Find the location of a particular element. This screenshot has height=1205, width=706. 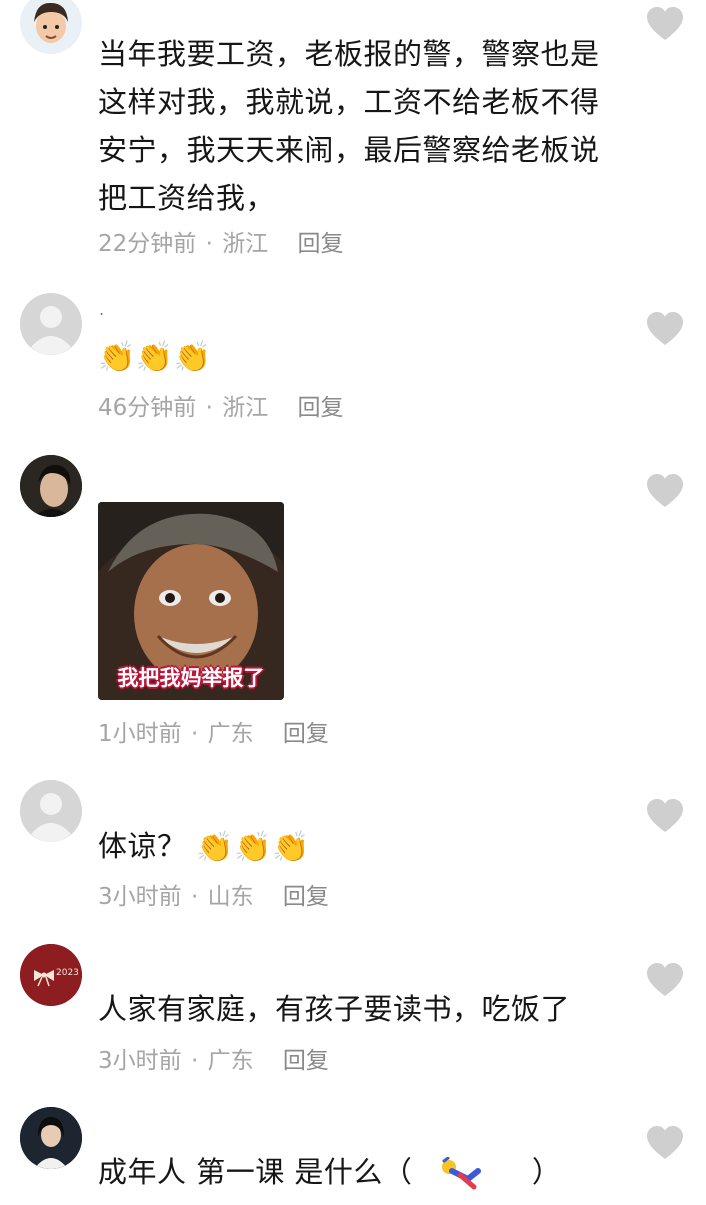

comment-time: 1小时前 is located at coordinates (140, 734).